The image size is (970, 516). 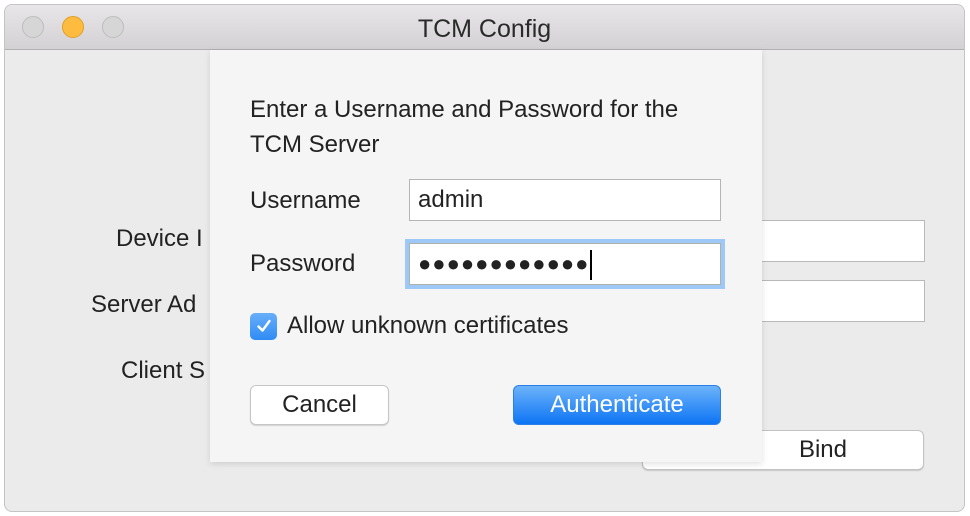 I want to click on password-input: ●●●●●●●●●●●●, so click(x=565, y=264).